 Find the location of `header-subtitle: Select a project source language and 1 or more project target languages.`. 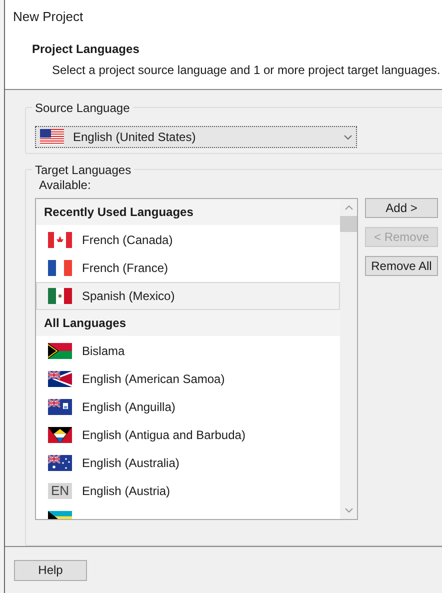

header-subtitle: Select a project source language and 1 or more project target languages. is located at coordinates (246, 70).